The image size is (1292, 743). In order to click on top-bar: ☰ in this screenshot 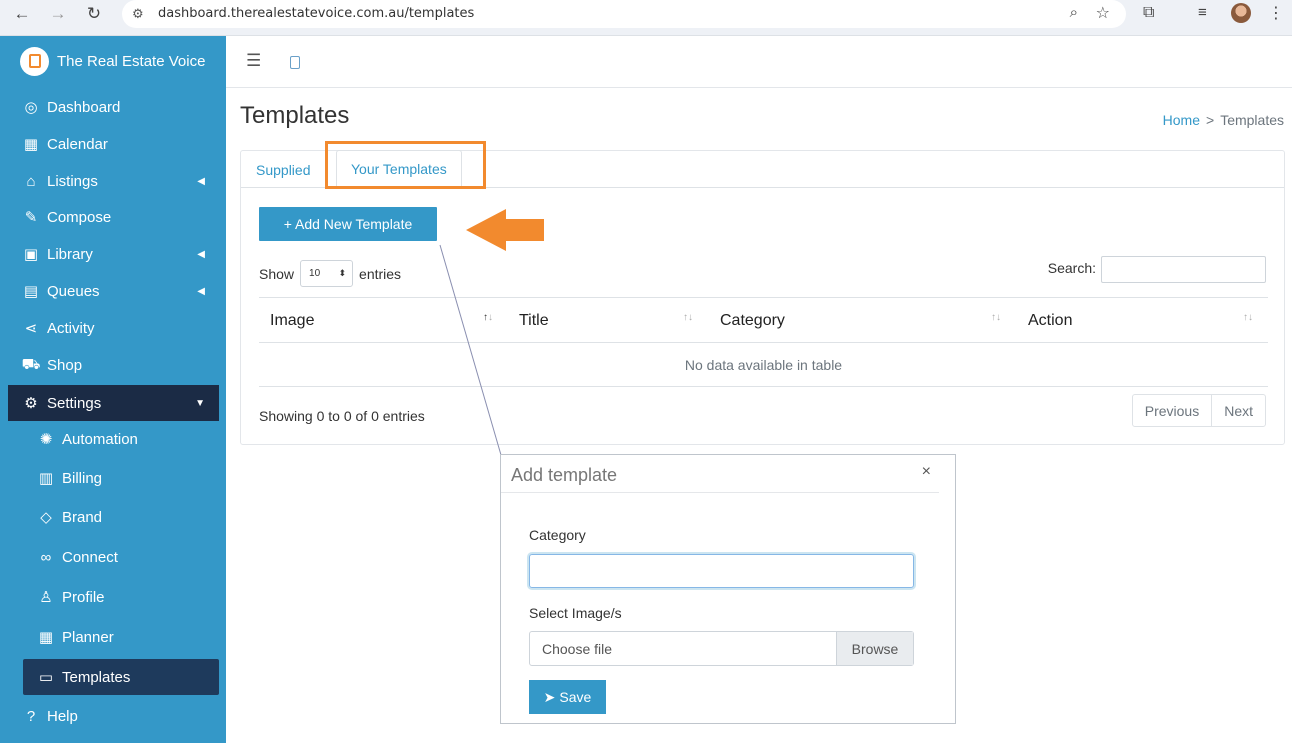, I will do `click(759, 62)`.